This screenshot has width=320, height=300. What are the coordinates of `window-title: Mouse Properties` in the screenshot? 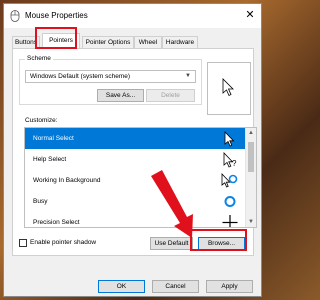 It's located at (56, 15).